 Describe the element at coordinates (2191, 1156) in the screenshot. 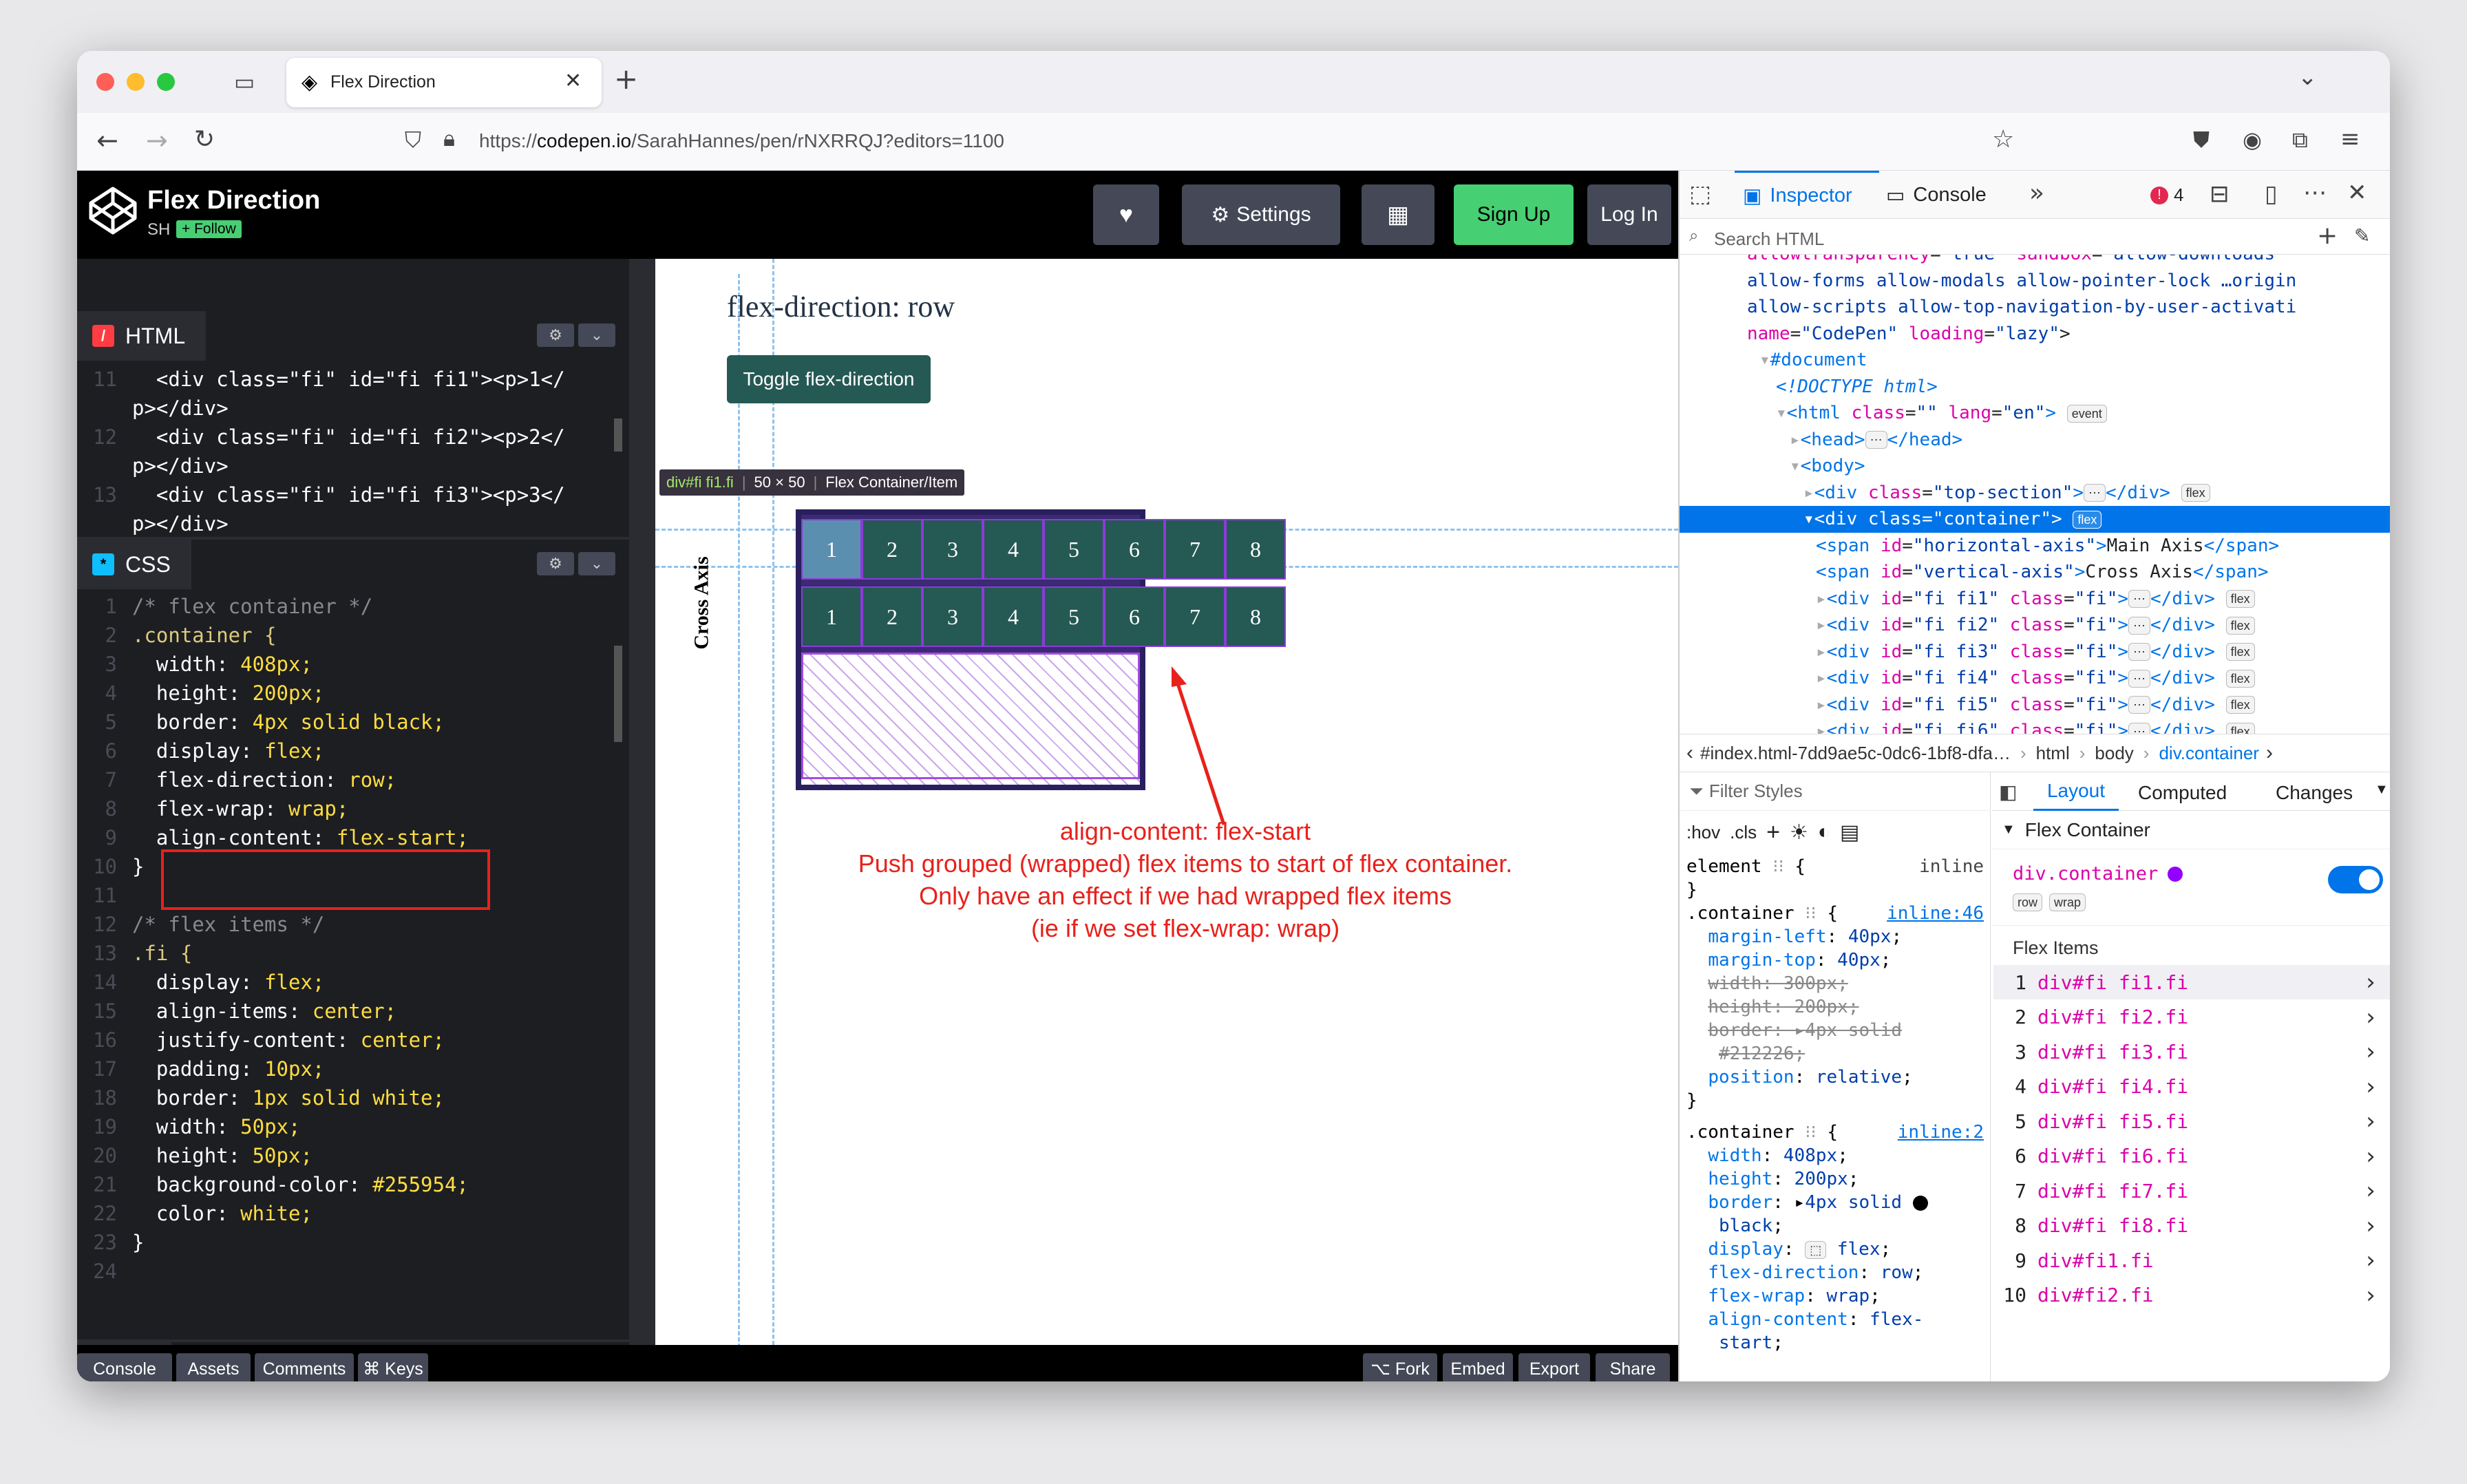

I see `flex-item-row: 6 div#fi fi6.fi ›` at that location.